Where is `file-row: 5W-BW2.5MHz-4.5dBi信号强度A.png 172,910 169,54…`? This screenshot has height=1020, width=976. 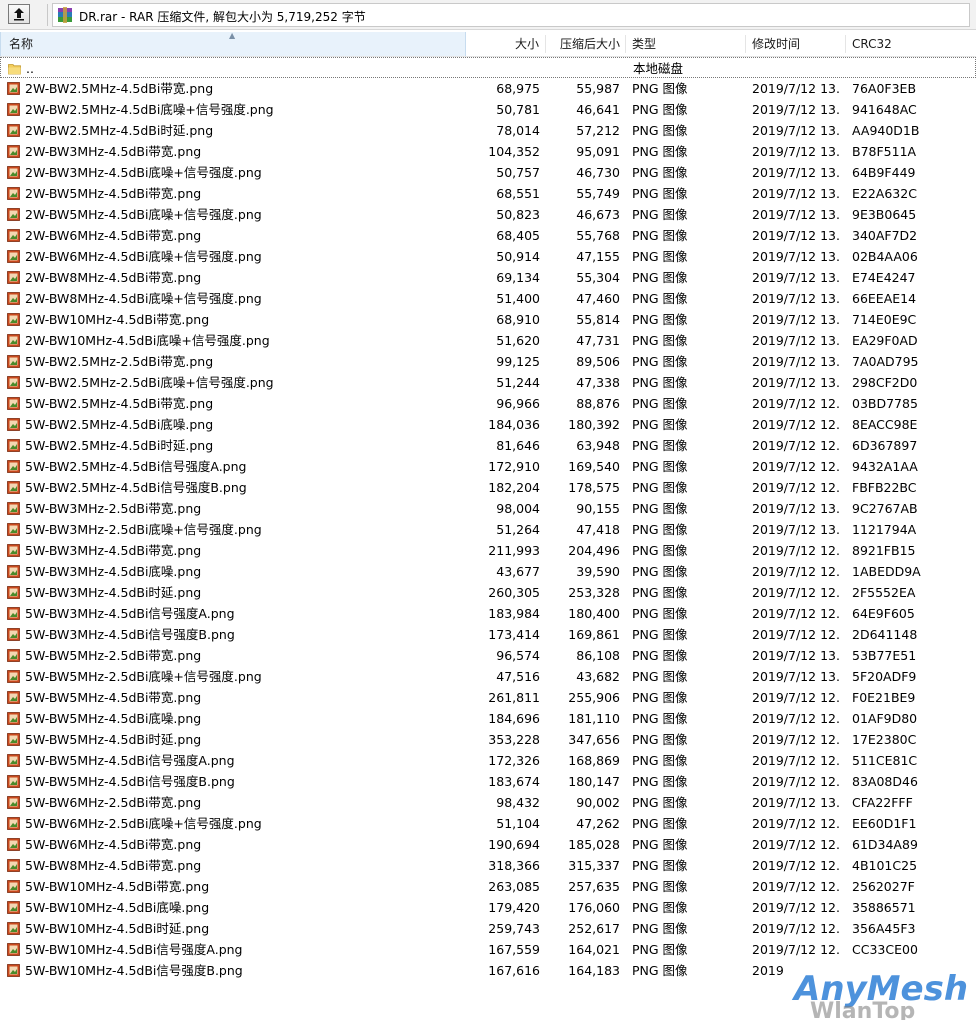 file-row: 5W-BW2.5MHz-4.5dBi信号强度A.png 172,910 169,54… is located at coordinates (488, 466).